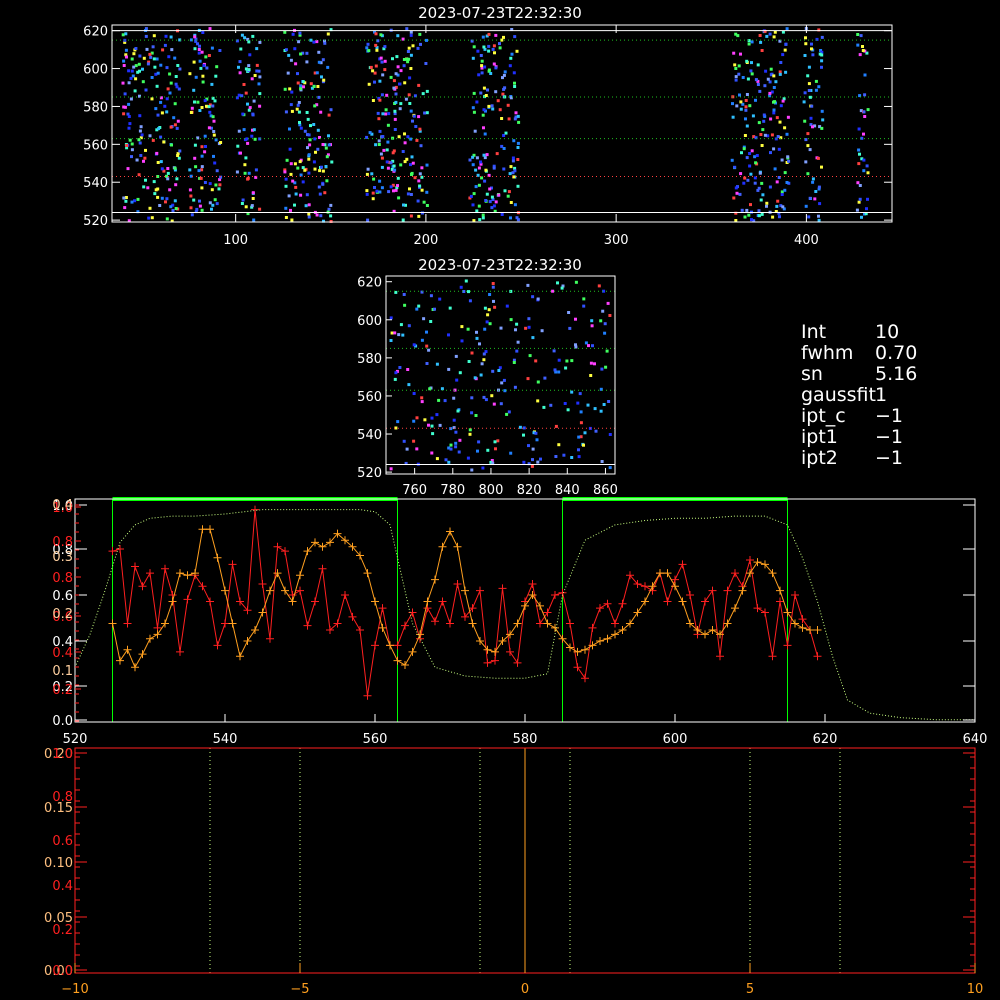 This screenshot has width=1000, height=1000. I want to click on bottom-ytick-label: 0.10, so click(58, 863).